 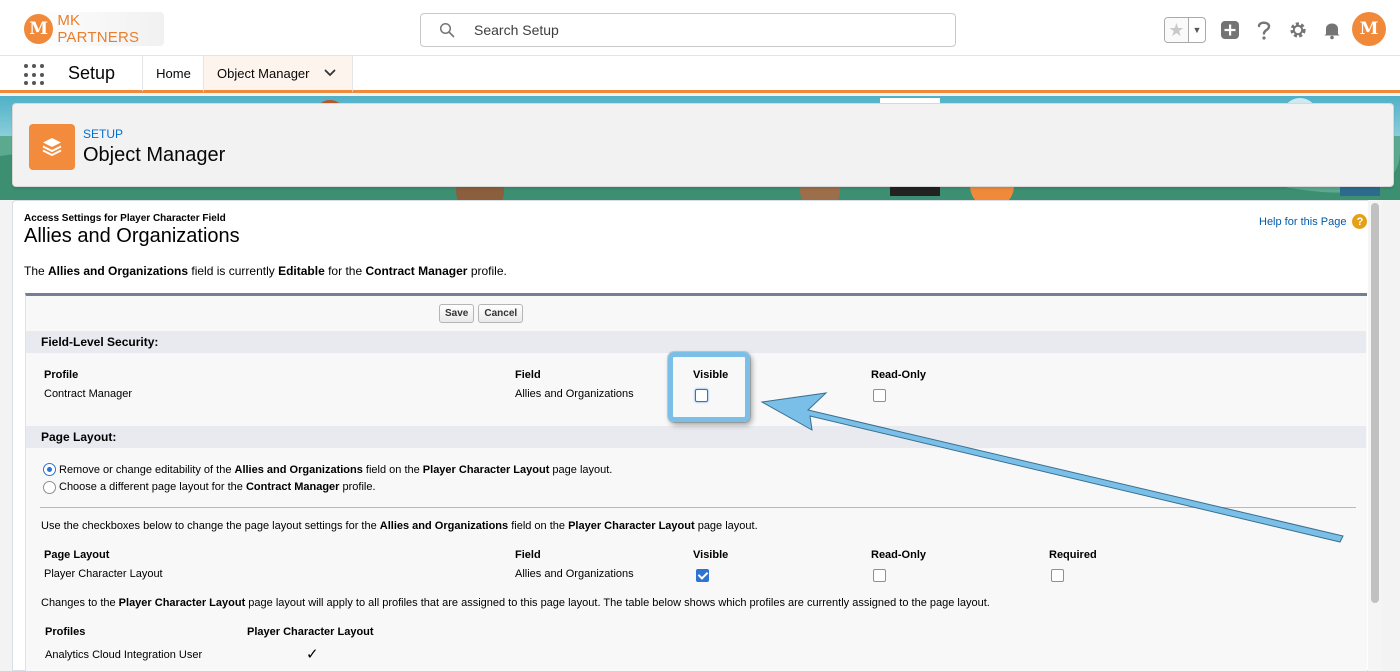 What do you see at coordinates (1230, 30) in the screenshot?
I see `add-icon` at bounding box center [1230, 30].